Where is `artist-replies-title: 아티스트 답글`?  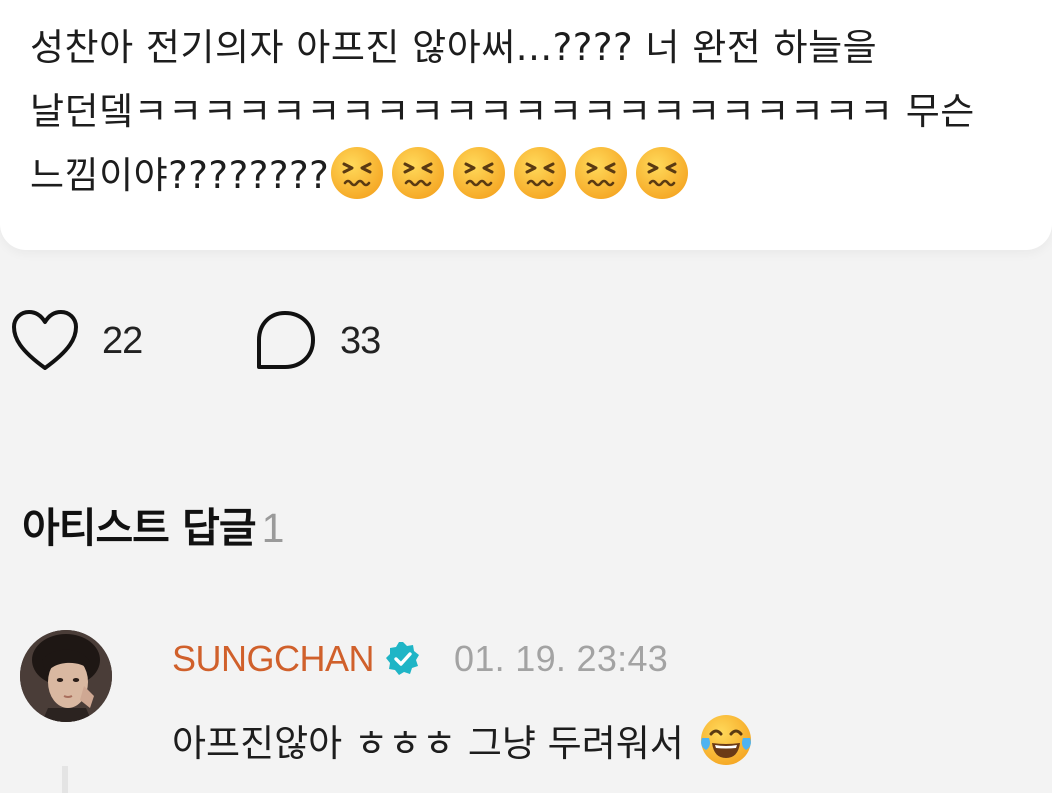
artist-replies-title: 아티스트 답글 is located at coordinates (139, 528).